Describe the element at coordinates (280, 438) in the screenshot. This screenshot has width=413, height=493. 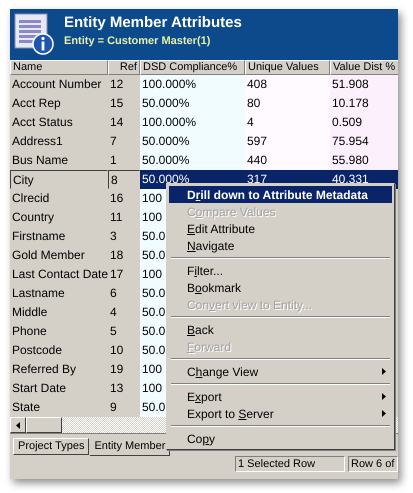
I see `menu-item: Copy` at that location.